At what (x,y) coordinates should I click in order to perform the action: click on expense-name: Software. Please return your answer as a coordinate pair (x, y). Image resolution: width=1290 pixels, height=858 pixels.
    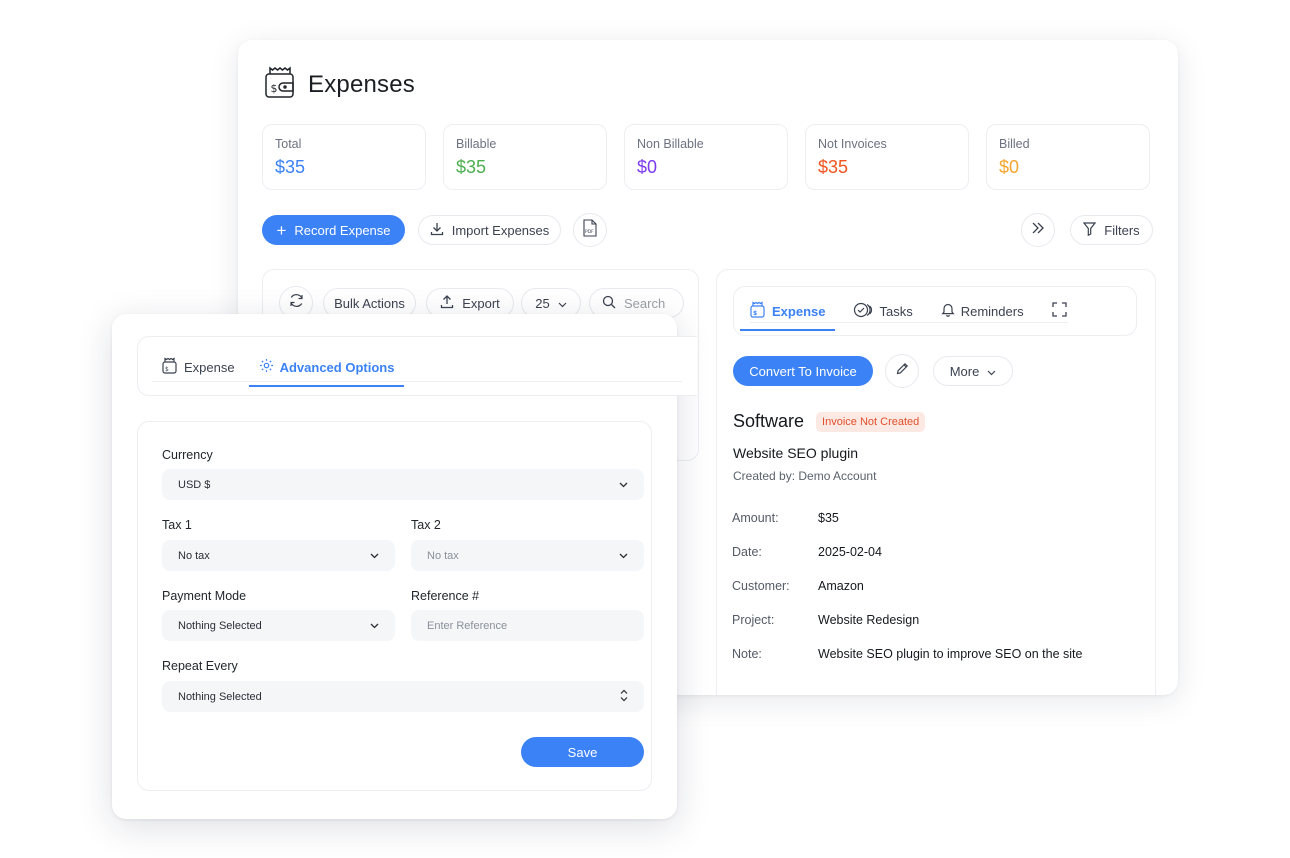
    Looking at the image, I should click on (769, 421).